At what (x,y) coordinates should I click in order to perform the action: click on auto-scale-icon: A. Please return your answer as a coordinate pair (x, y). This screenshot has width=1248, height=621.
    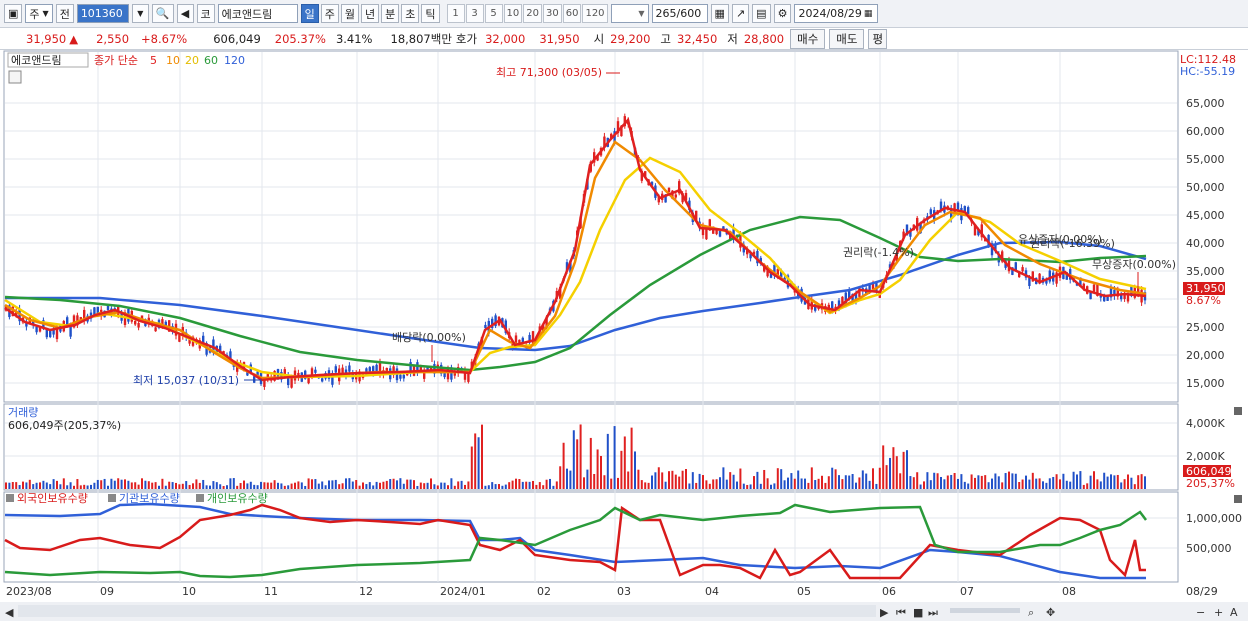
    Looking at the image, I should click on (1234, 612).